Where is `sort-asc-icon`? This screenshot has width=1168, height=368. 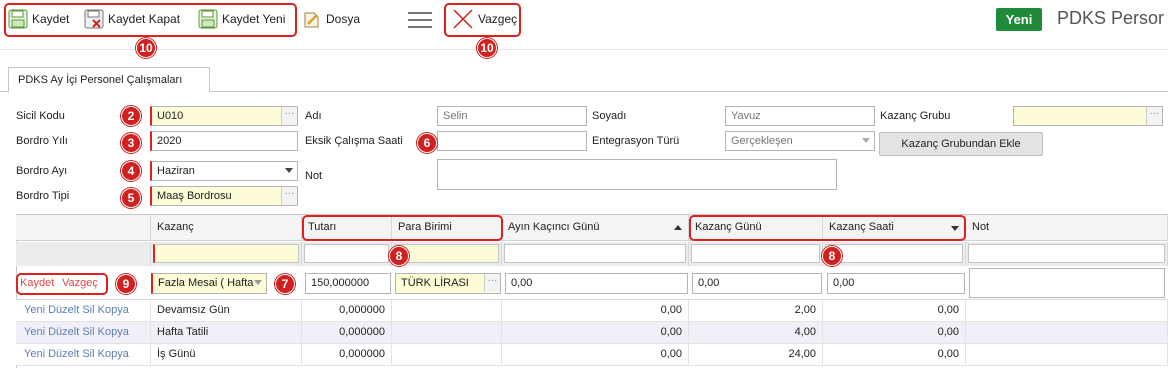 sort-asc-icon is located at coordinates (678, 227).